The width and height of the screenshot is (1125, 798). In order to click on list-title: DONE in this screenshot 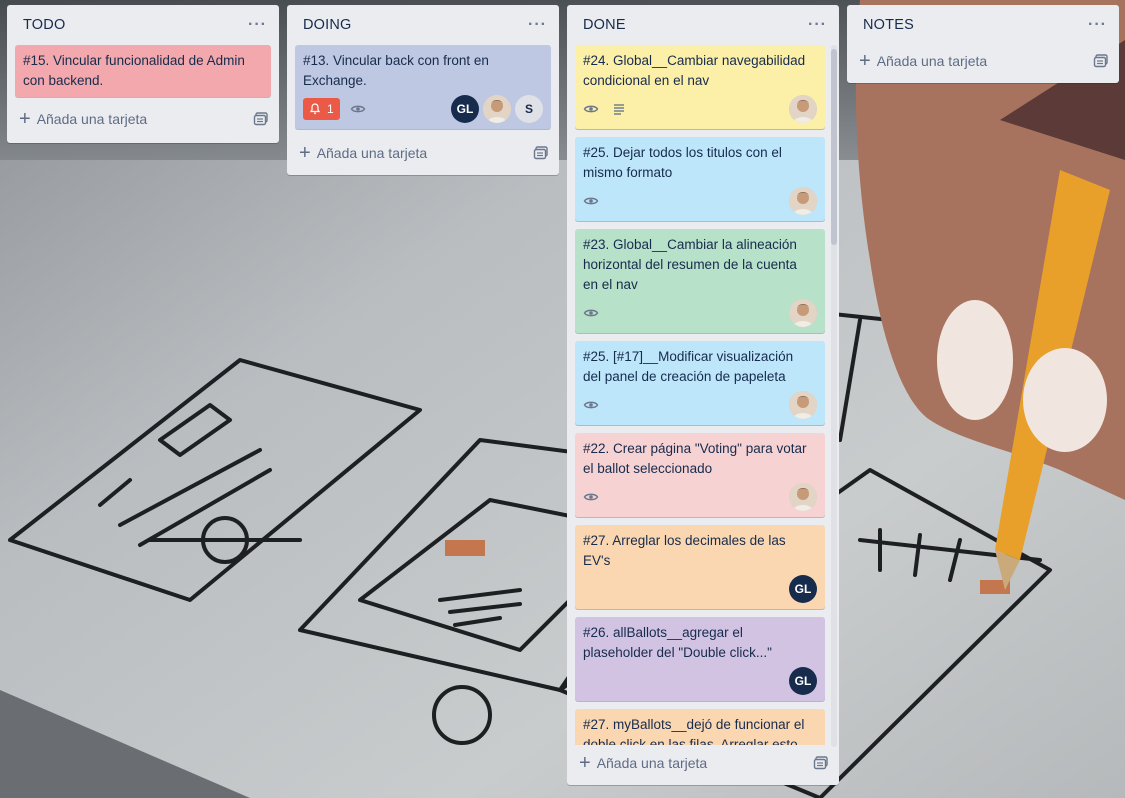, I will do `click(604, 25)`.